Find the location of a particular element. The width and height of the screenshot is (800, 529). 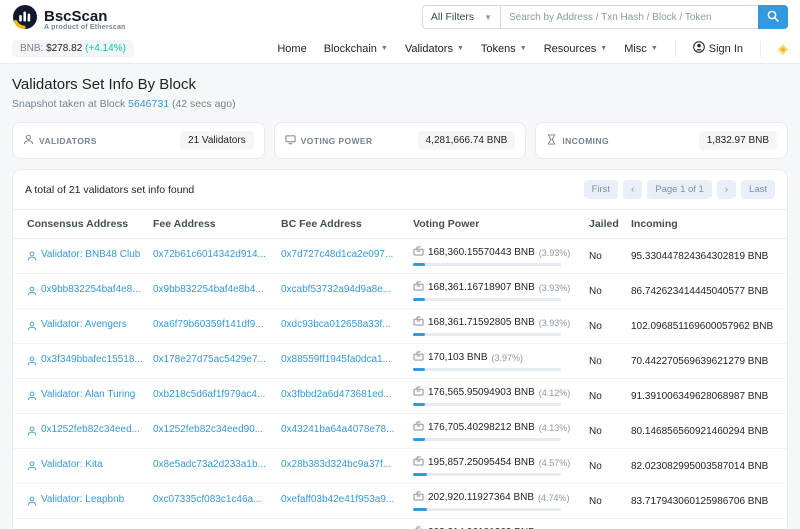

bnb-price-label: BNB: is located at coordinates (32, 48).